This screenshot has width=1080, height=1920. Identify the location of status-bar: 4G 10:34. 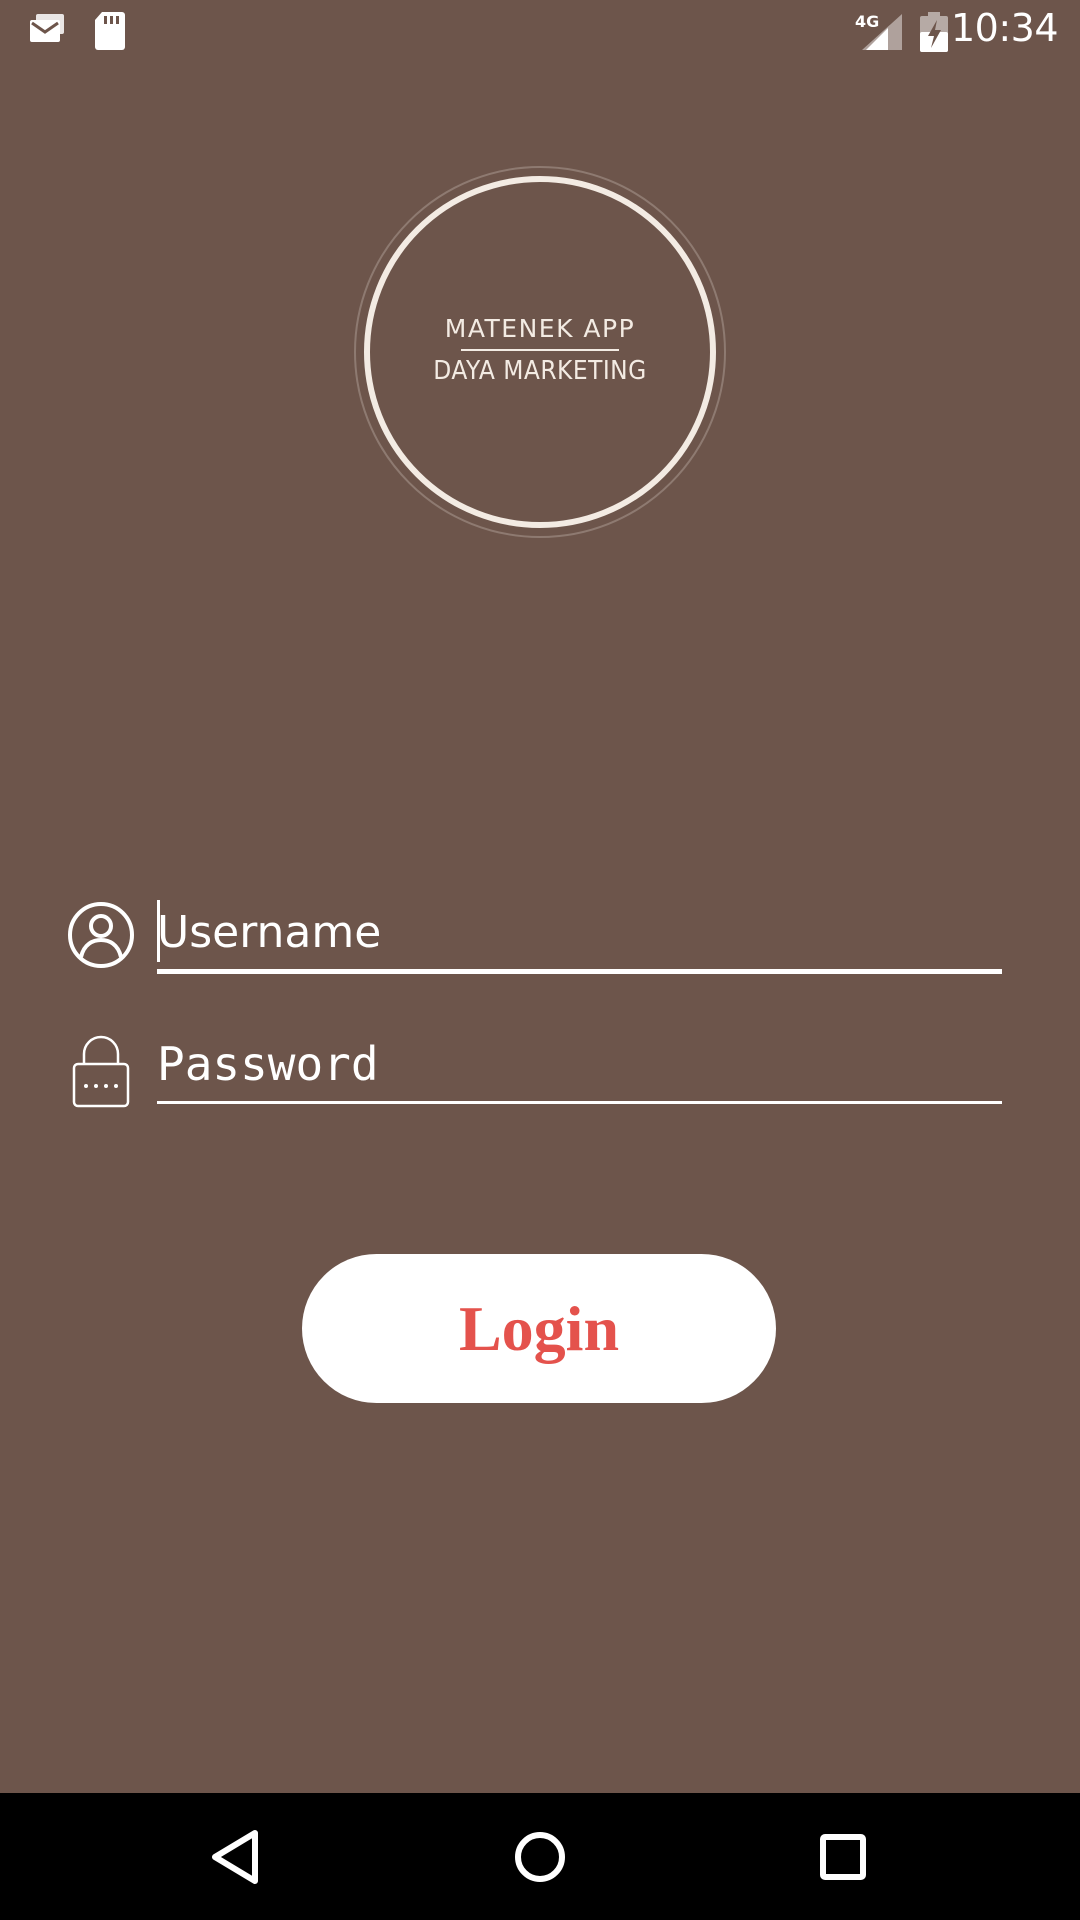
(540, 33).